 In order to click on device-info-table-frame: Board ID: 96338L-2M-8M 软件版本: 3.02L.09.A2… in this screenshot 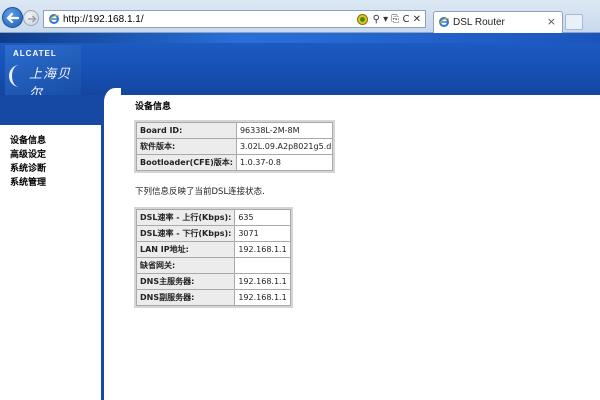, I will do `click(234, 146)`.